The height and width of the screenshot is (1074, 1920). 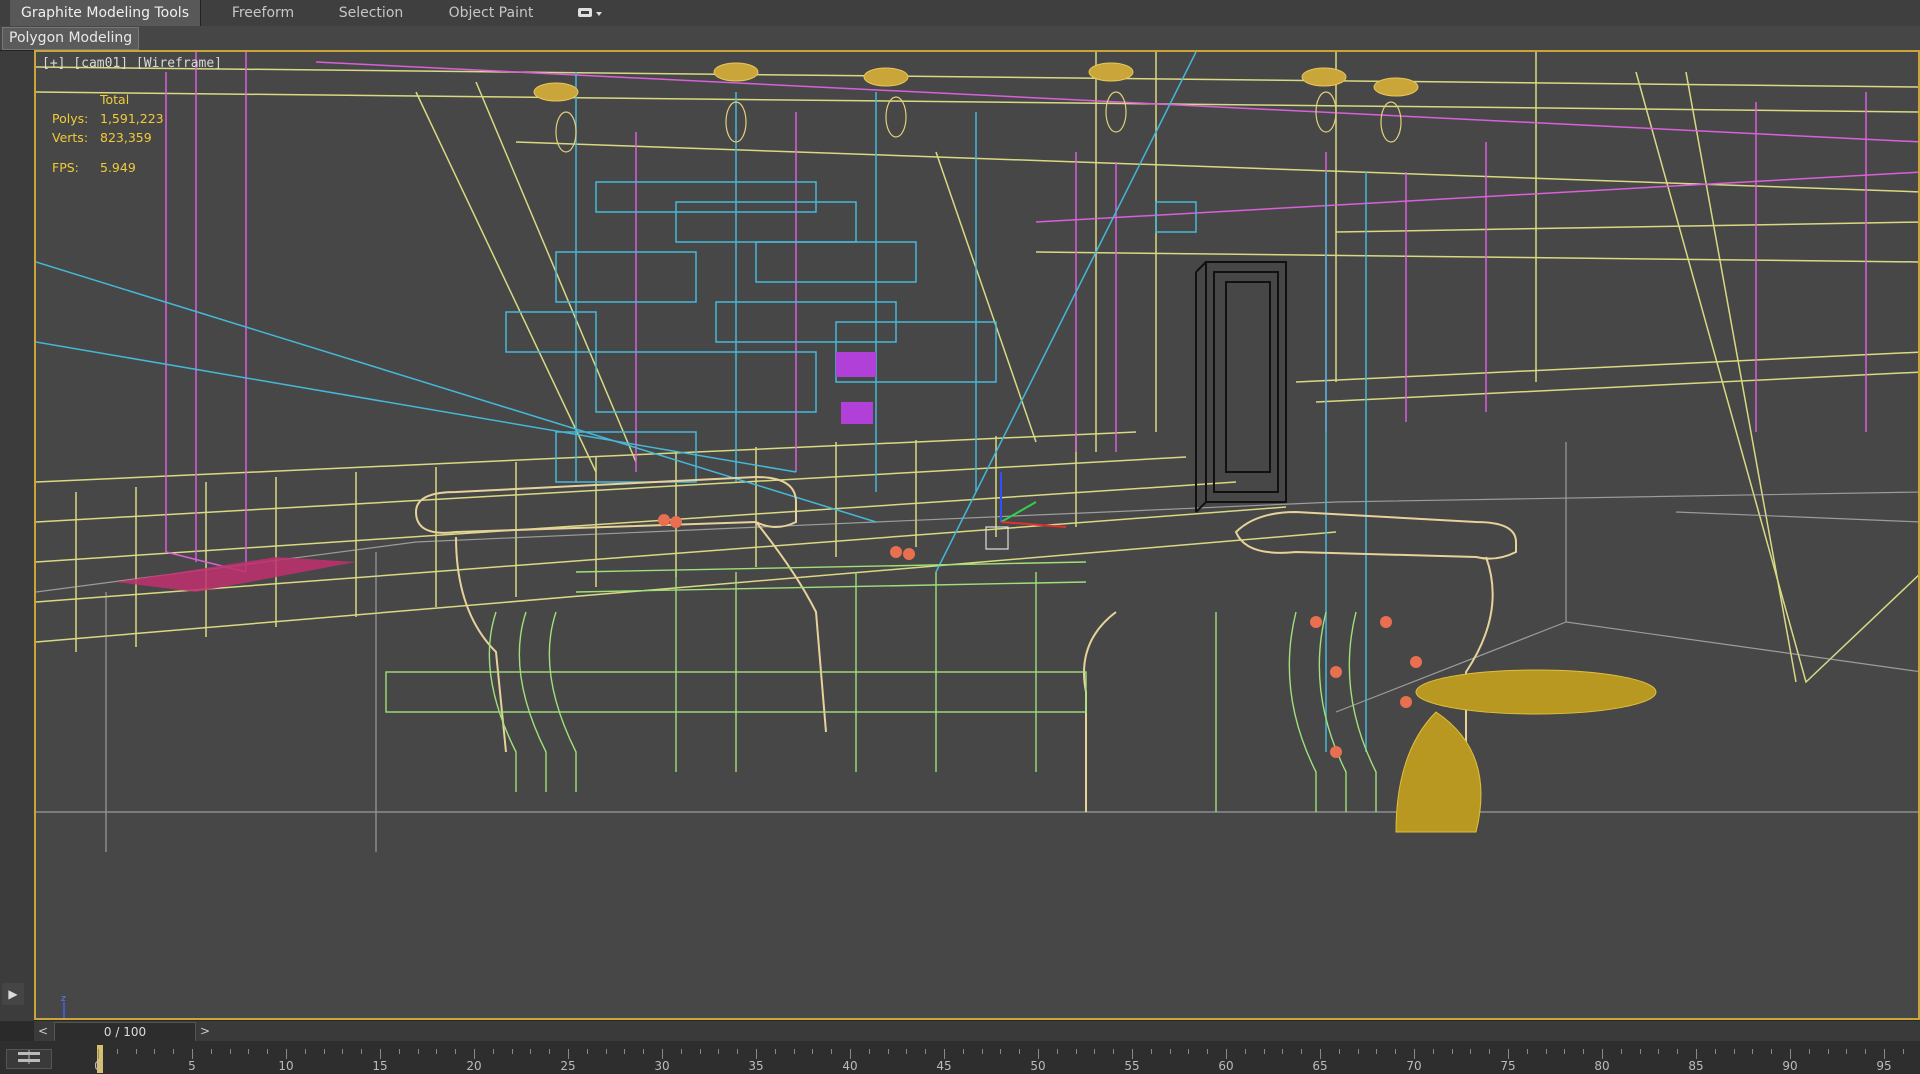 What do you see at coordinates (491, 13) in the screenshot?
I see `tab-object-paint: Object Paint` at bounding box center [491, 13].